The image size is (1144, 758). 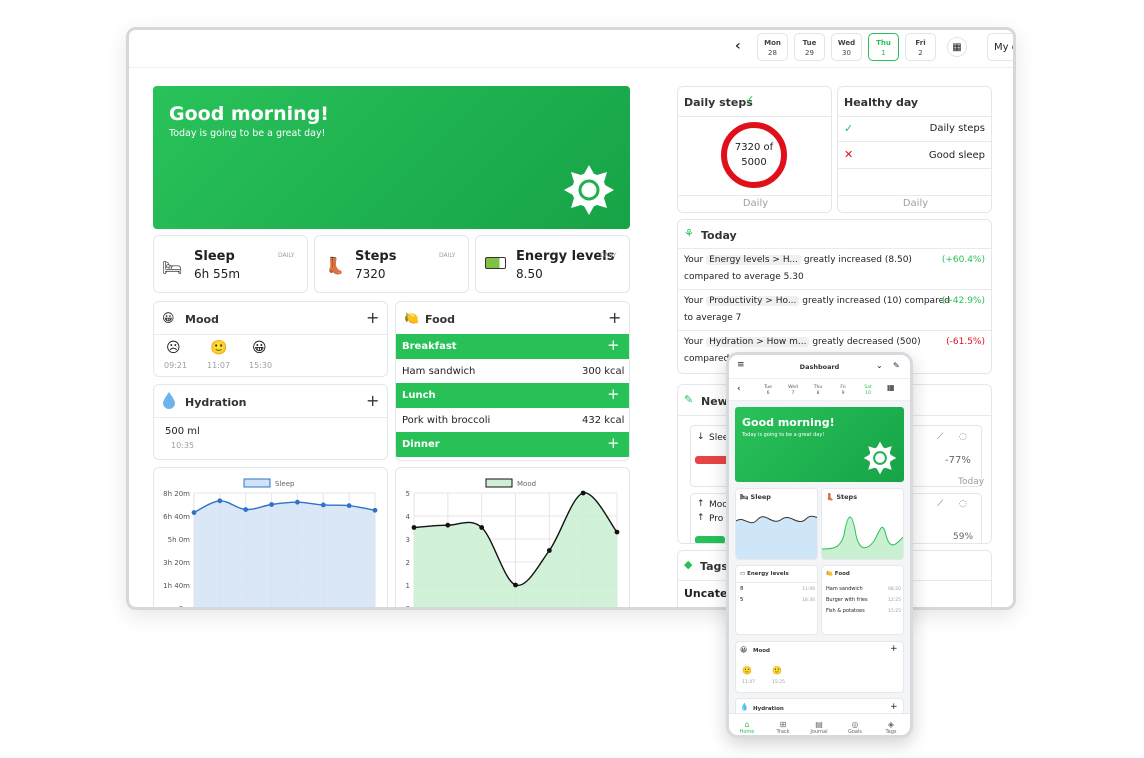 What do you see at coordinates (809, 47) in the screenshot?
I see `day-tue: Tue 29` at bounding box center [809, 47].